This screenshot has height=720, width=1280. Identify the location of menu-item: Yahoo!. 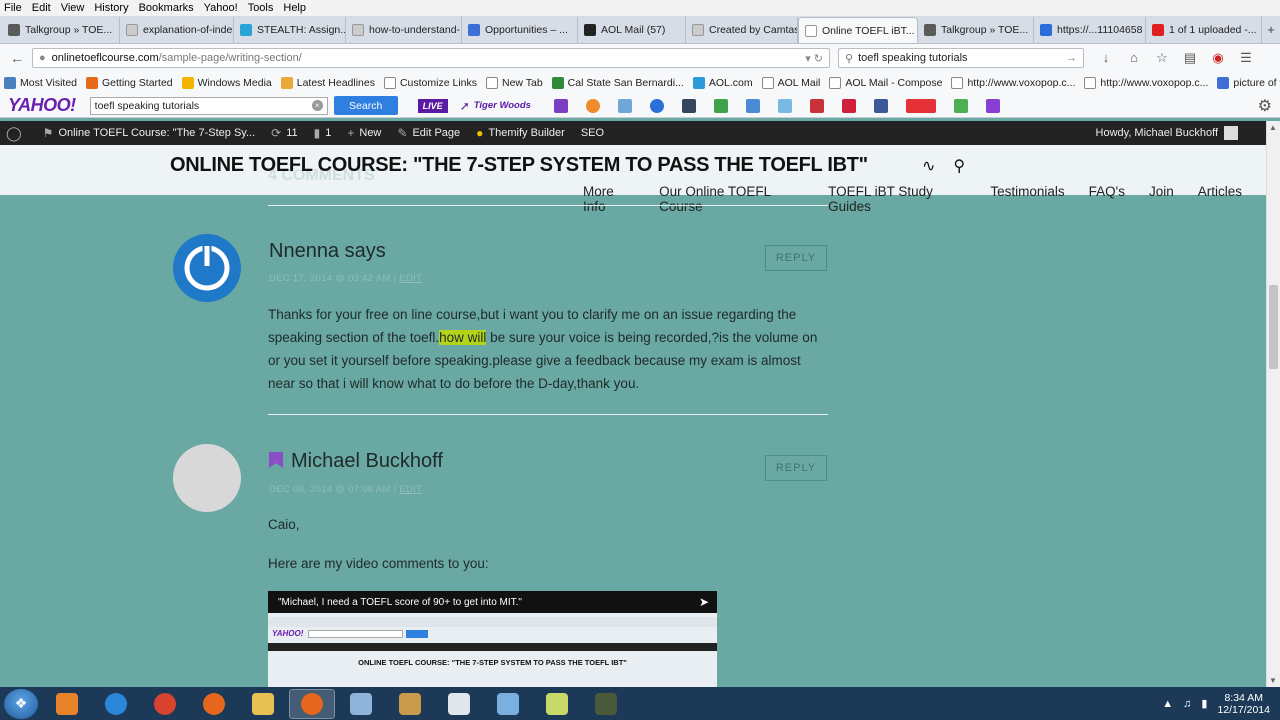
(221, 8).